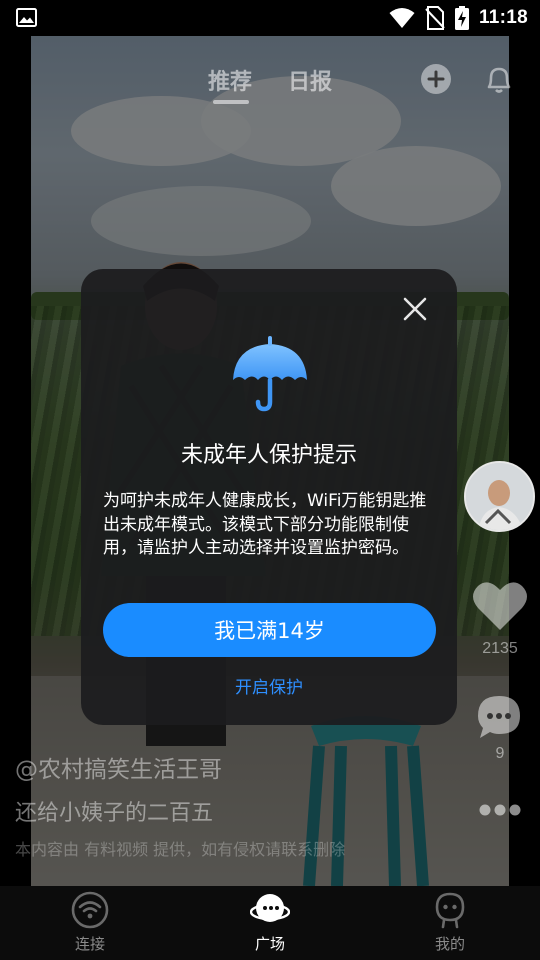  I want to click on clock: 11:18, so click(503, 17).